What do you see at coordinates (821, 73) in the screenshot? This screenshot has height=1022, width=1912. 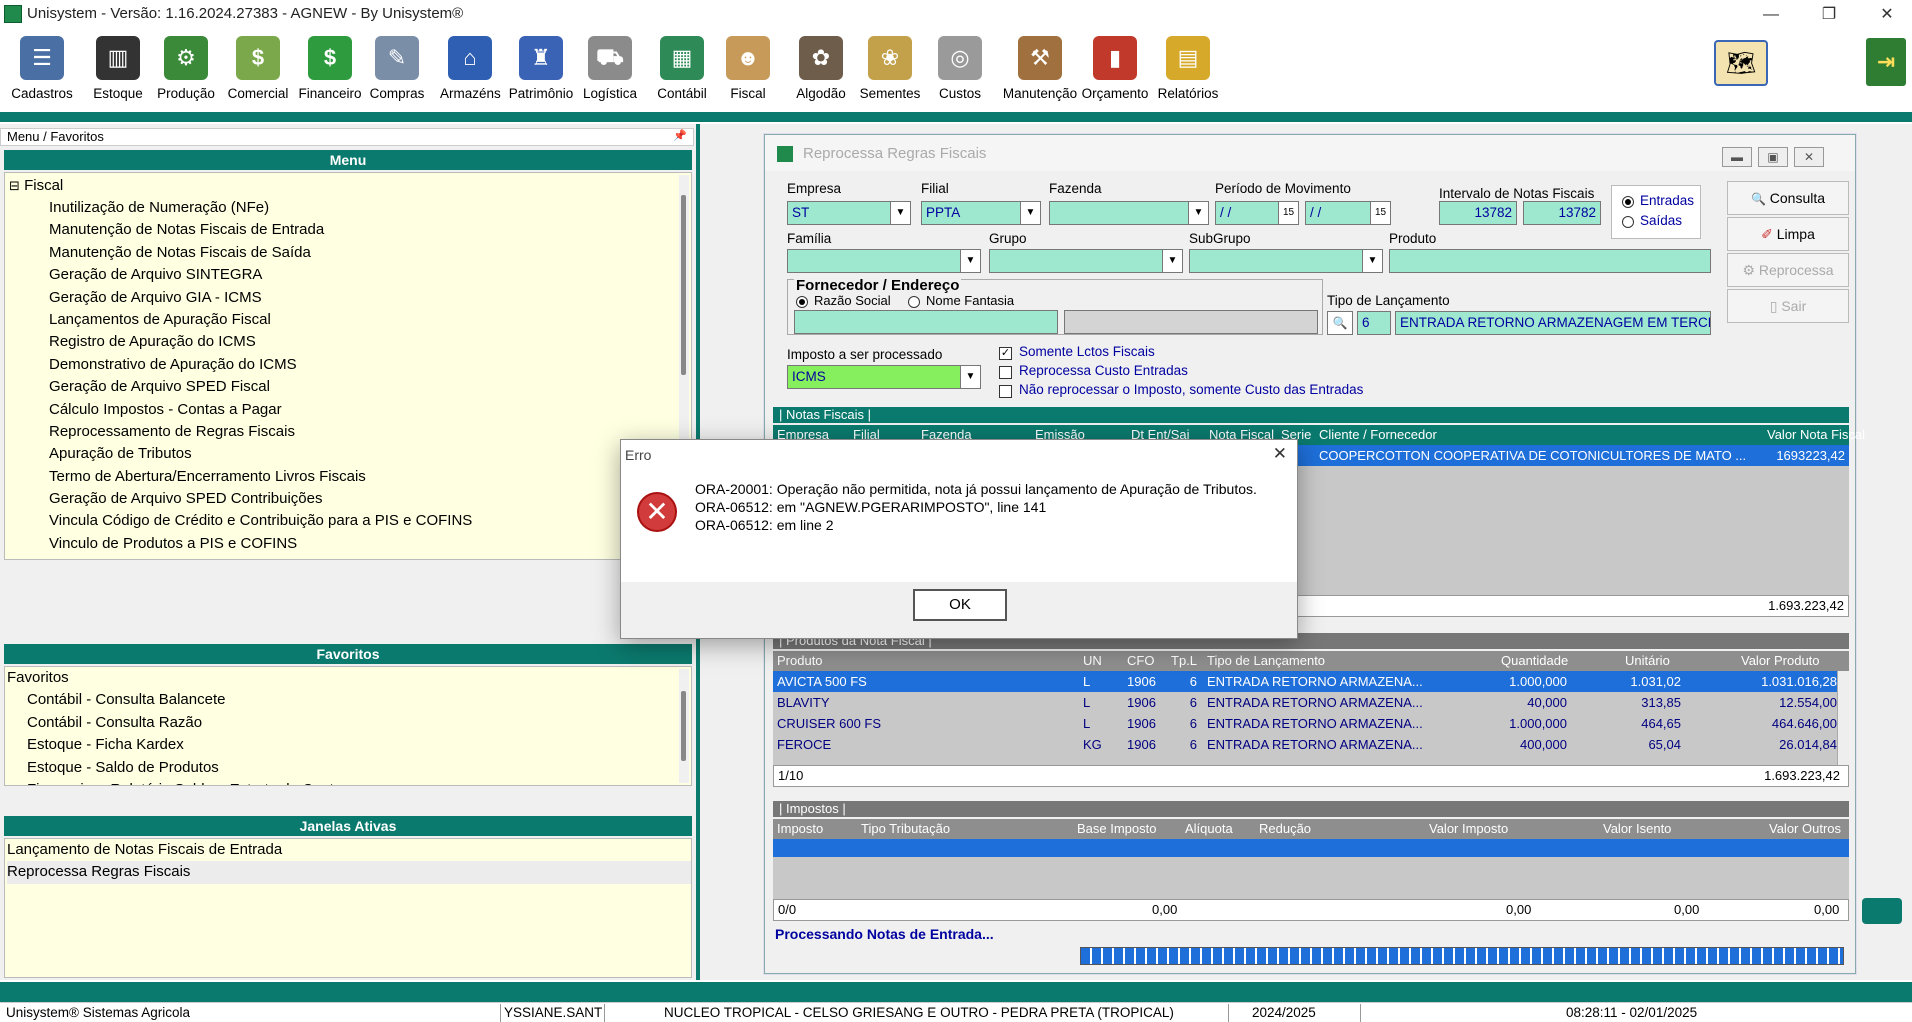 I see `toolbar-algodão-button: ✿ Algodão` at bounding box center [821, 73].